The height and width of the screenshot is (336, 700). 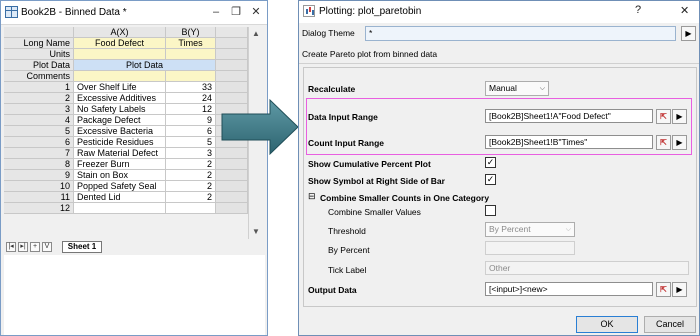 I want to click on comments-b, so click(x=191, y=76).